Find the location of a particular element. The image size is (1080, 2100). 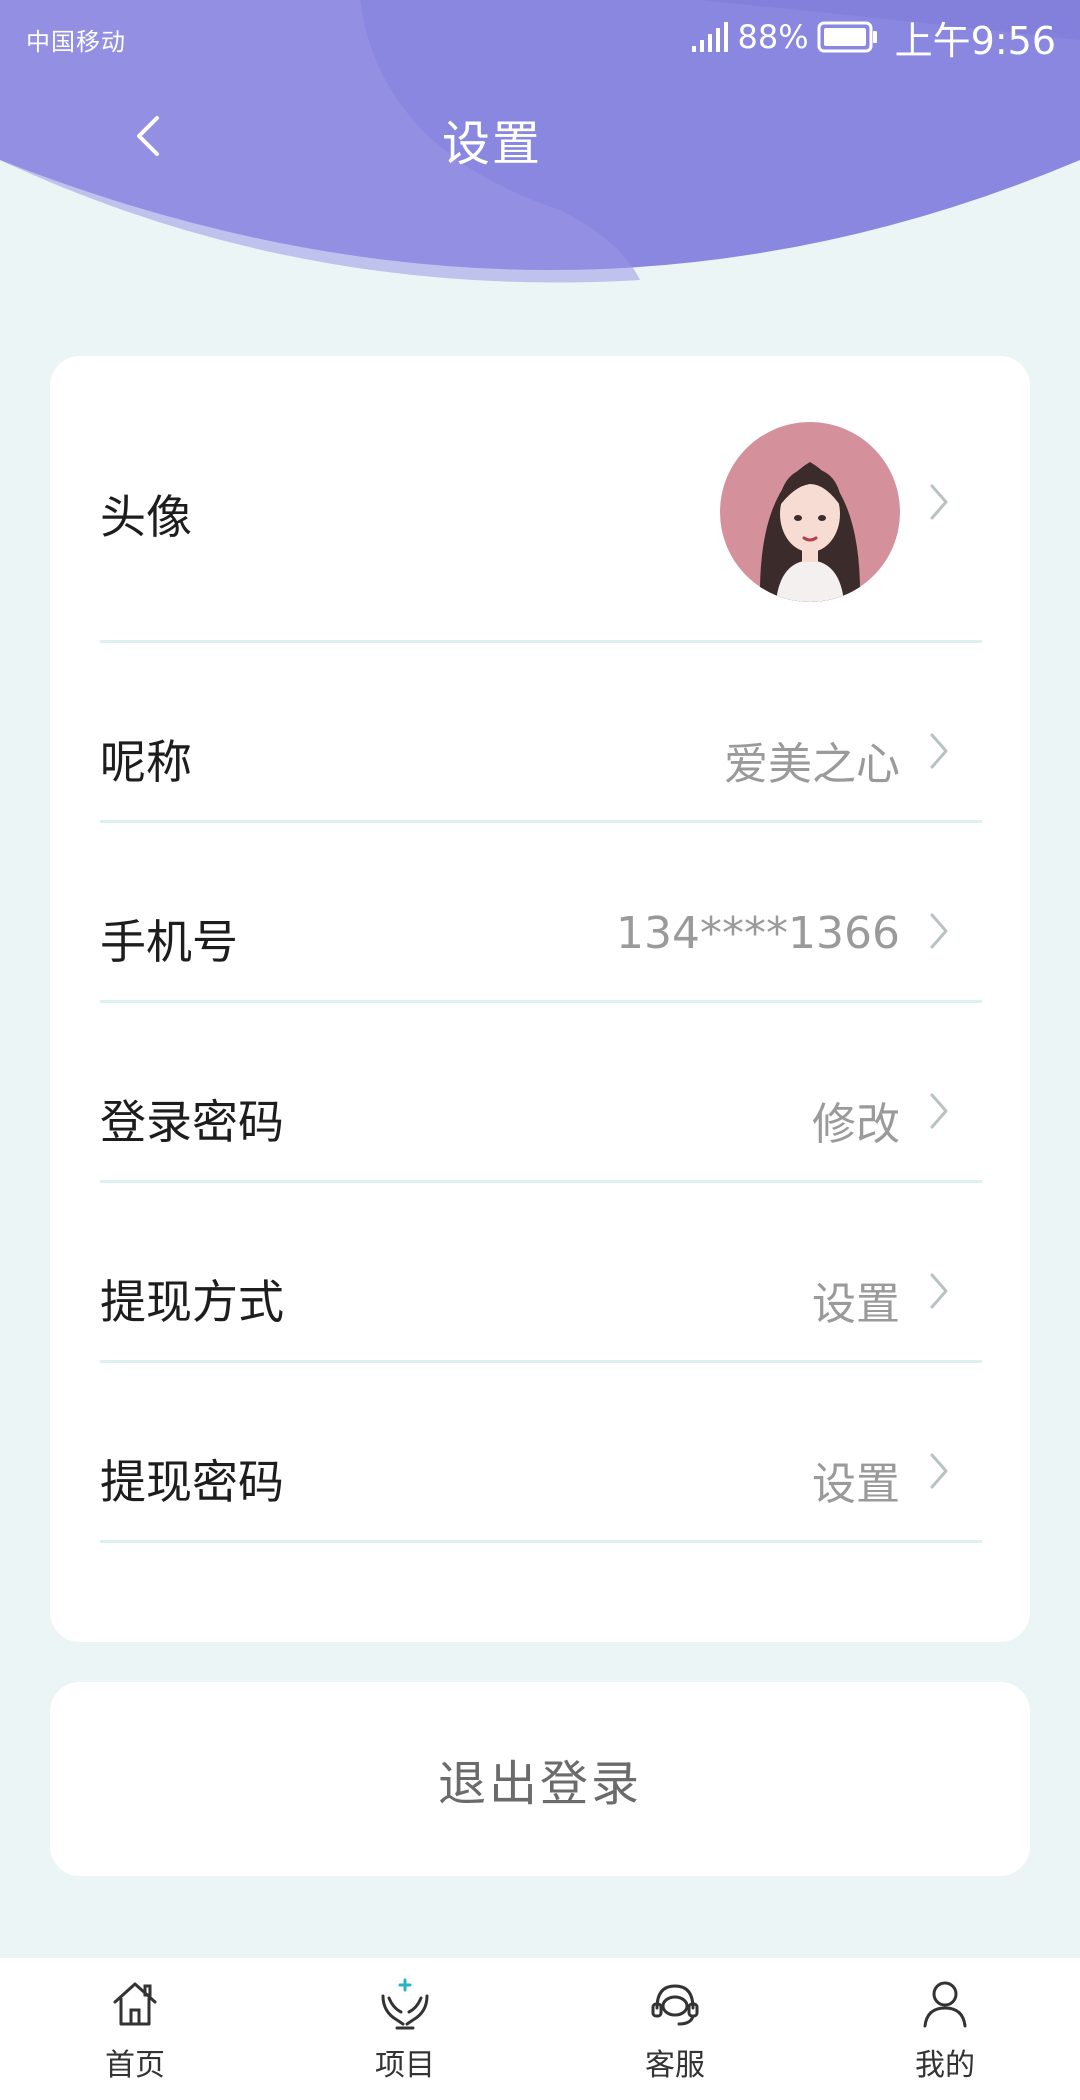

status-bar: 中国移动 88% 上午9:56 is located at coordinates (540, 38).